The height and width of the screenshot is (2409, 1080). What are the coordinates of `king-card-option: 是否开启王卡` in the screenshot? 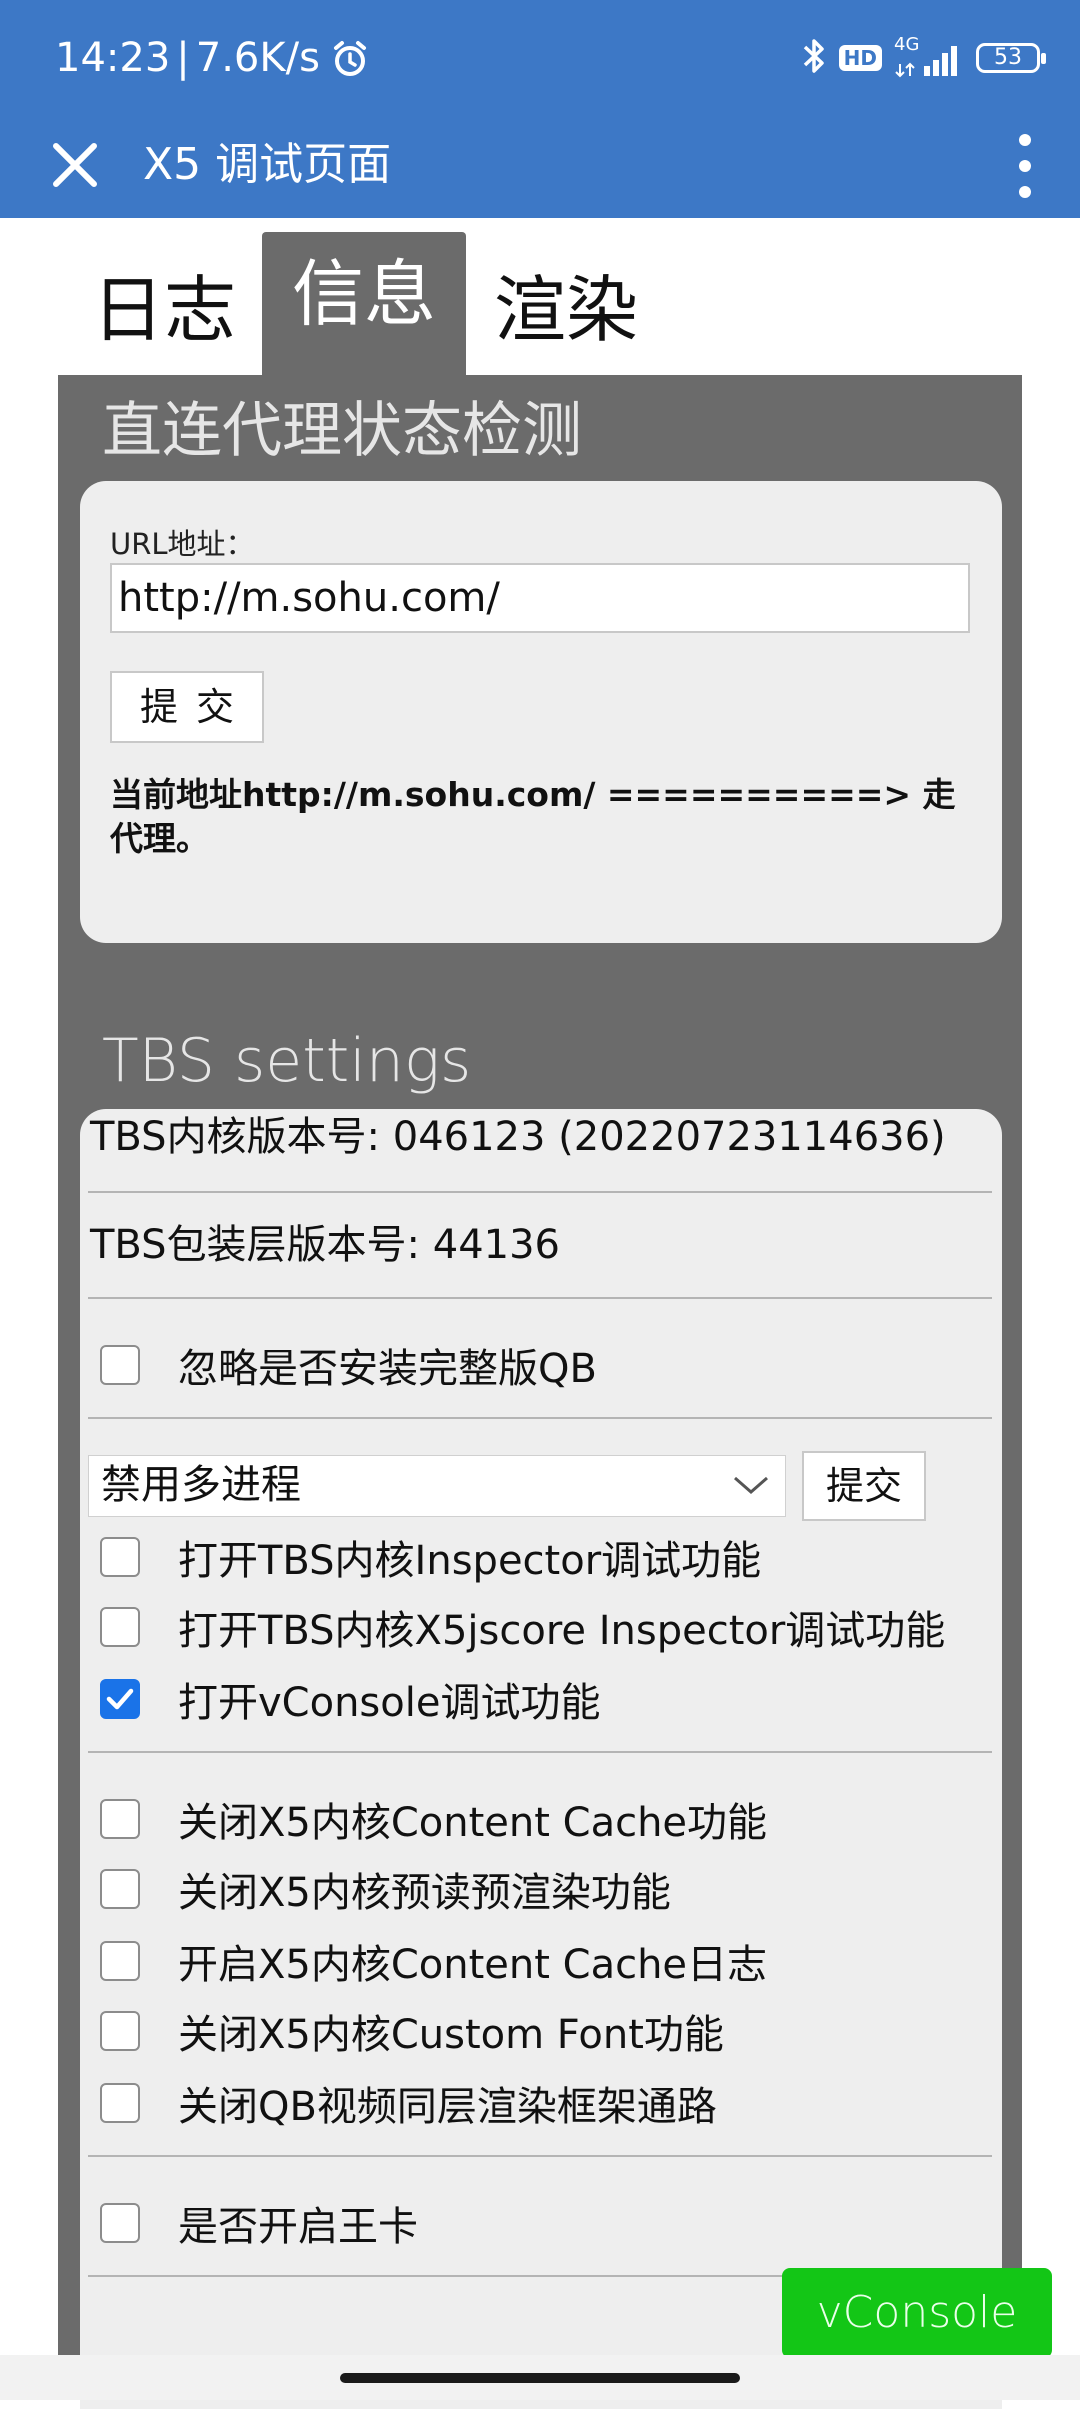 It's located at (259, 2223).